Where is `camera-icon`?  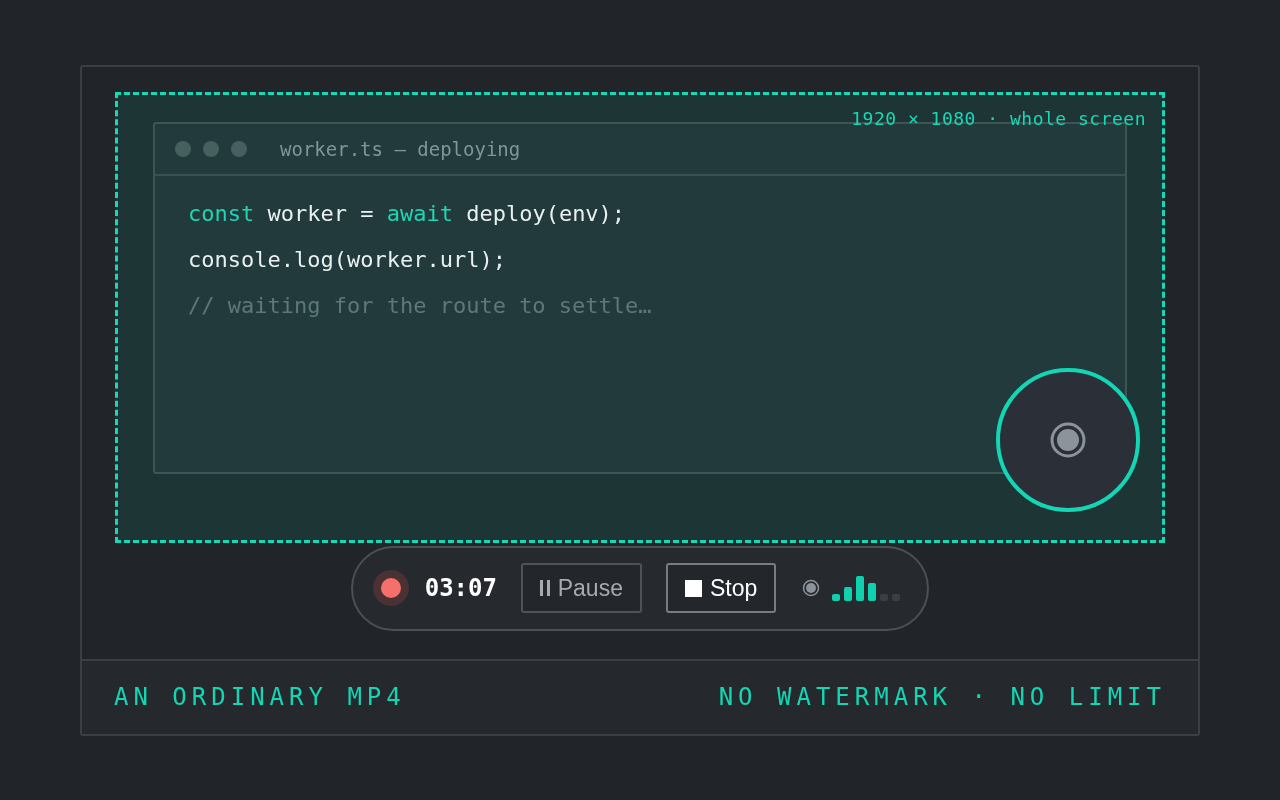 camera-icon is located at coordinates (1068, 440).